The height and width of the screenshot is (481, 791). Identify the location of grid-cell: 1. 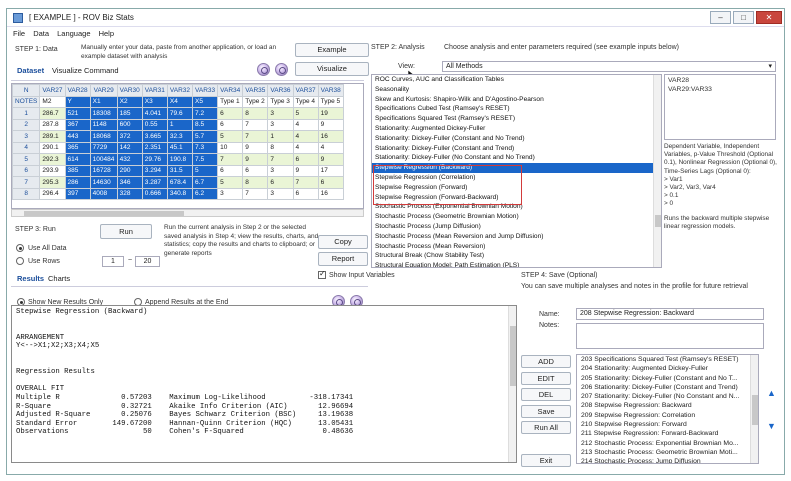
(180, 124).